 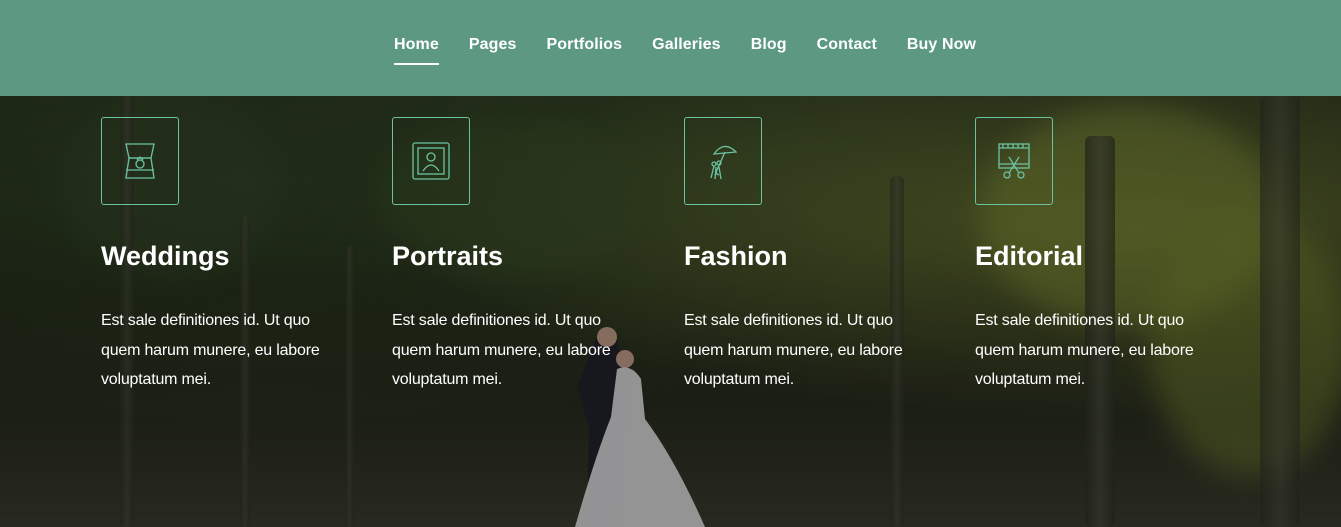 What do you see at coordinates (686, 48) in the screenshot?
I see `nav-item-galleries: Galleries` at bounding box center [686, 48].